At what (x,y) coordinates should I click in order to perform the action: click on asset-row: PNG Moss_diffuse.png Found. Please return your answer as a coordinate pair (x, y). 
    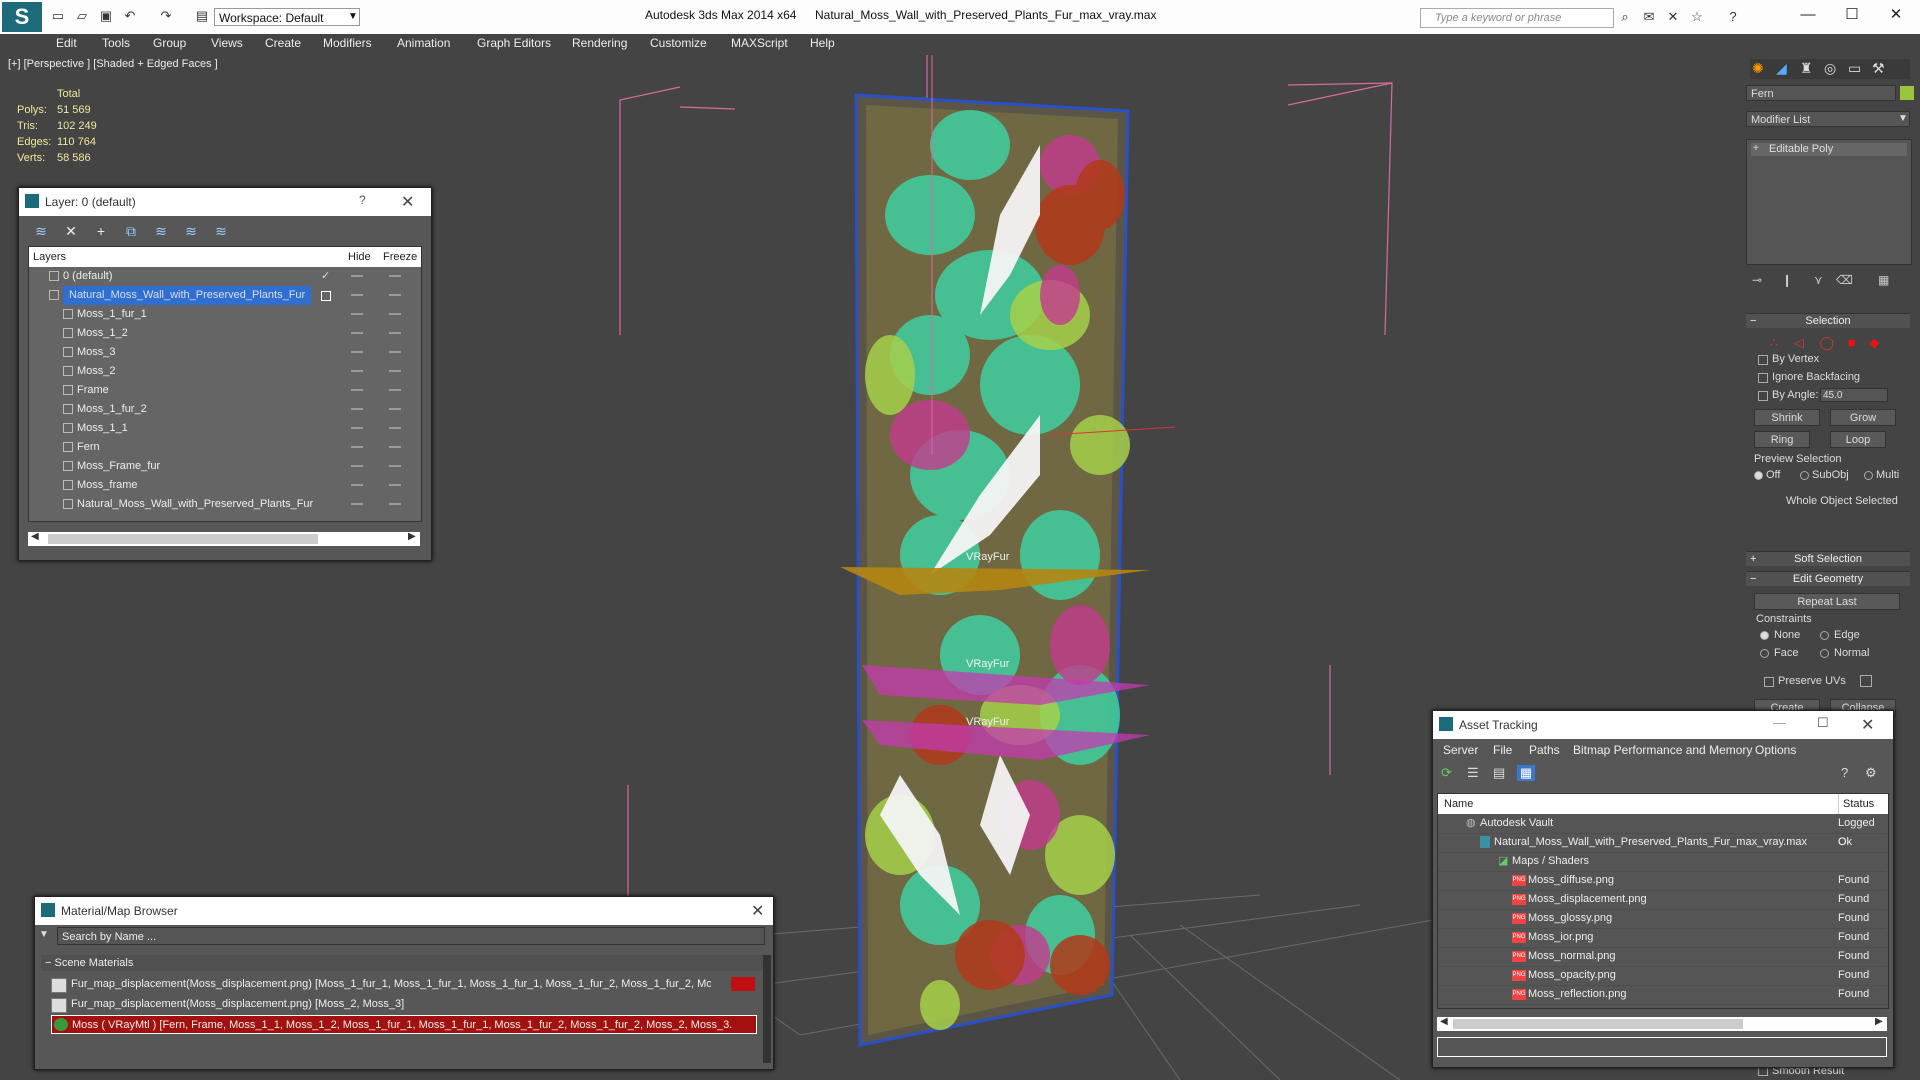
    Looking at the image, I should click on (1662, 881).